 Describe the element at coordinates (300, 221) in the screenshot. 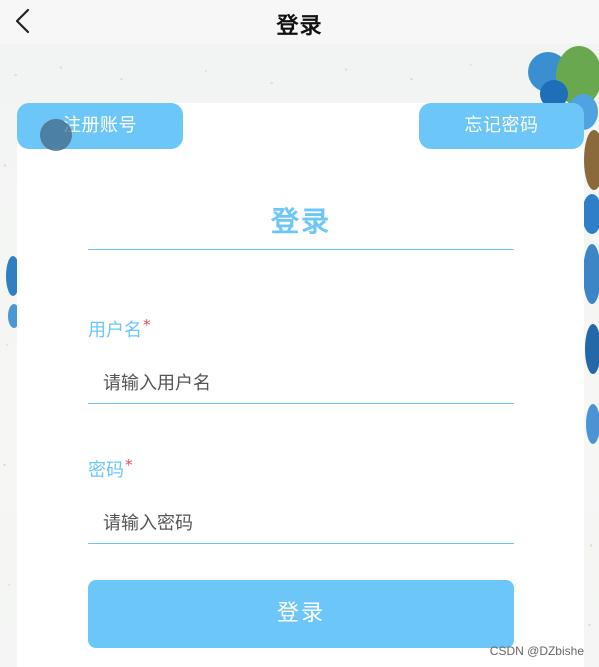

I see `form-title: 登录` at that location.